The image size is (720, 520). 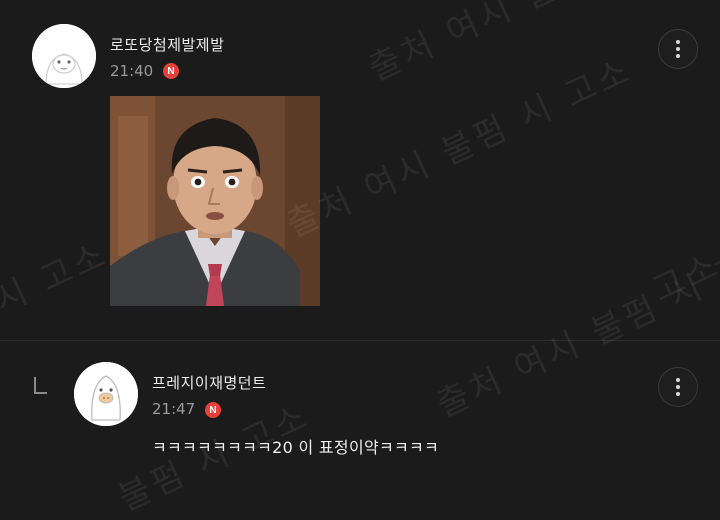 I want to click on avatar-penguin-icon, so click(x=106, y=394).